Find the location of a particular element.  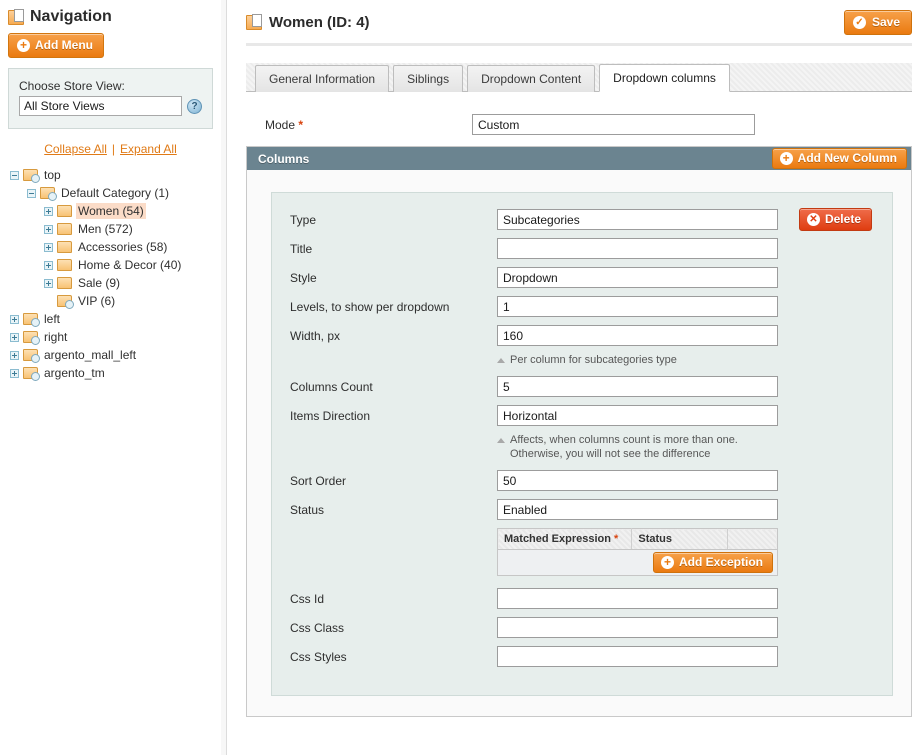

tree-node-label: VIP (6) is located at coordinates (97, 301).